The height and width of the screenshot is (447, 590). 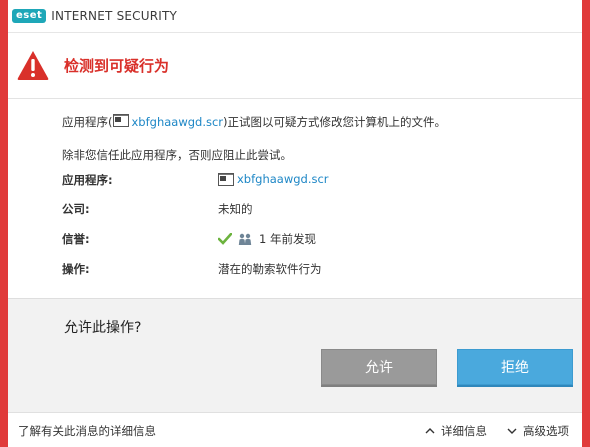 What do you see at coordinates (87, 431) in the screenshot?
I see `learn-more-link: 了解有关此消息的详细信息` at bounding box center [87, 431].